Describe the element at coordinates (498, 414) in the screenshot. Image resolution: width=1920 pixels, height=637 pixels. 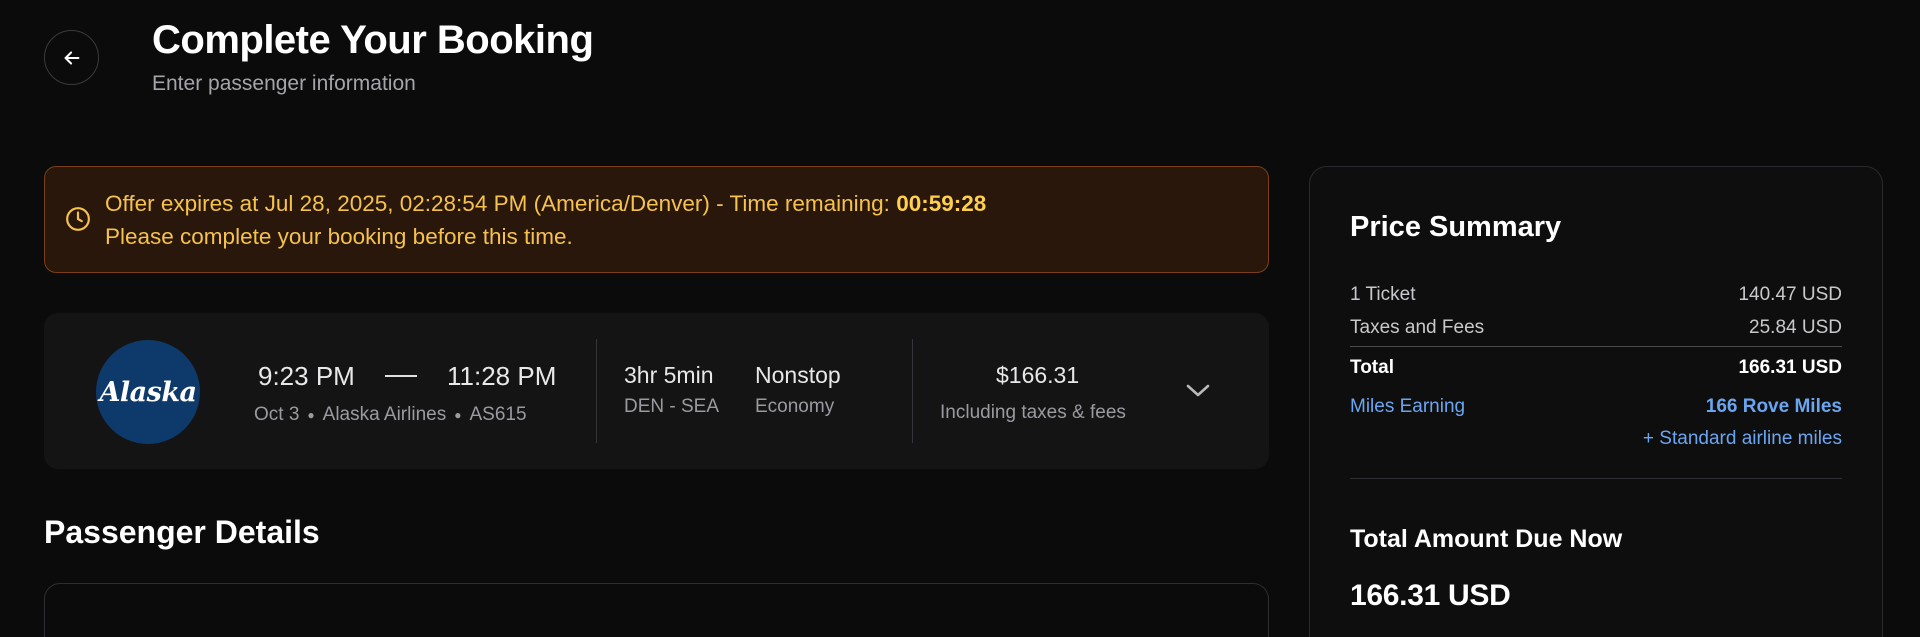
I see `flight-number: AS615` at that location.